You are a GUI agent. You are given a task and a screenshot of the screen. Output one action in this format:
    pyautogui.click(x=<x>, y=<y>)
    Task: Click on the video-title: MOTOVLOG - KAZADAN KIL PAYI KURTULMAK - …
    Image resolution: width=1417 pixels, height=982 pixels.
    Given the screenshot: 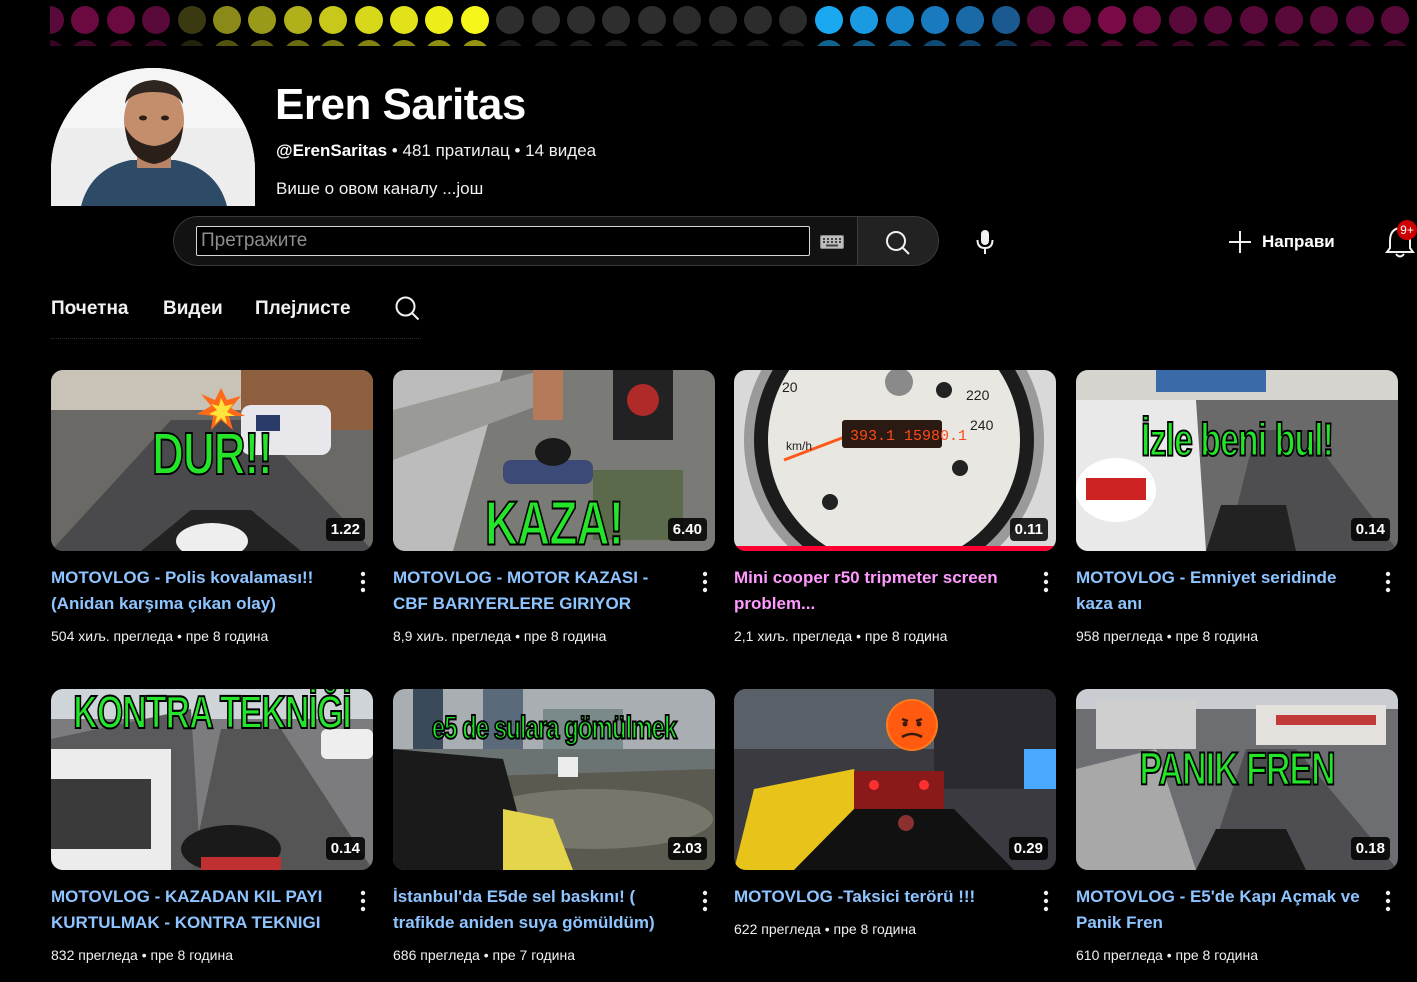 What is the action you would take?
    pyautogui.click(x=196, y=910)
    